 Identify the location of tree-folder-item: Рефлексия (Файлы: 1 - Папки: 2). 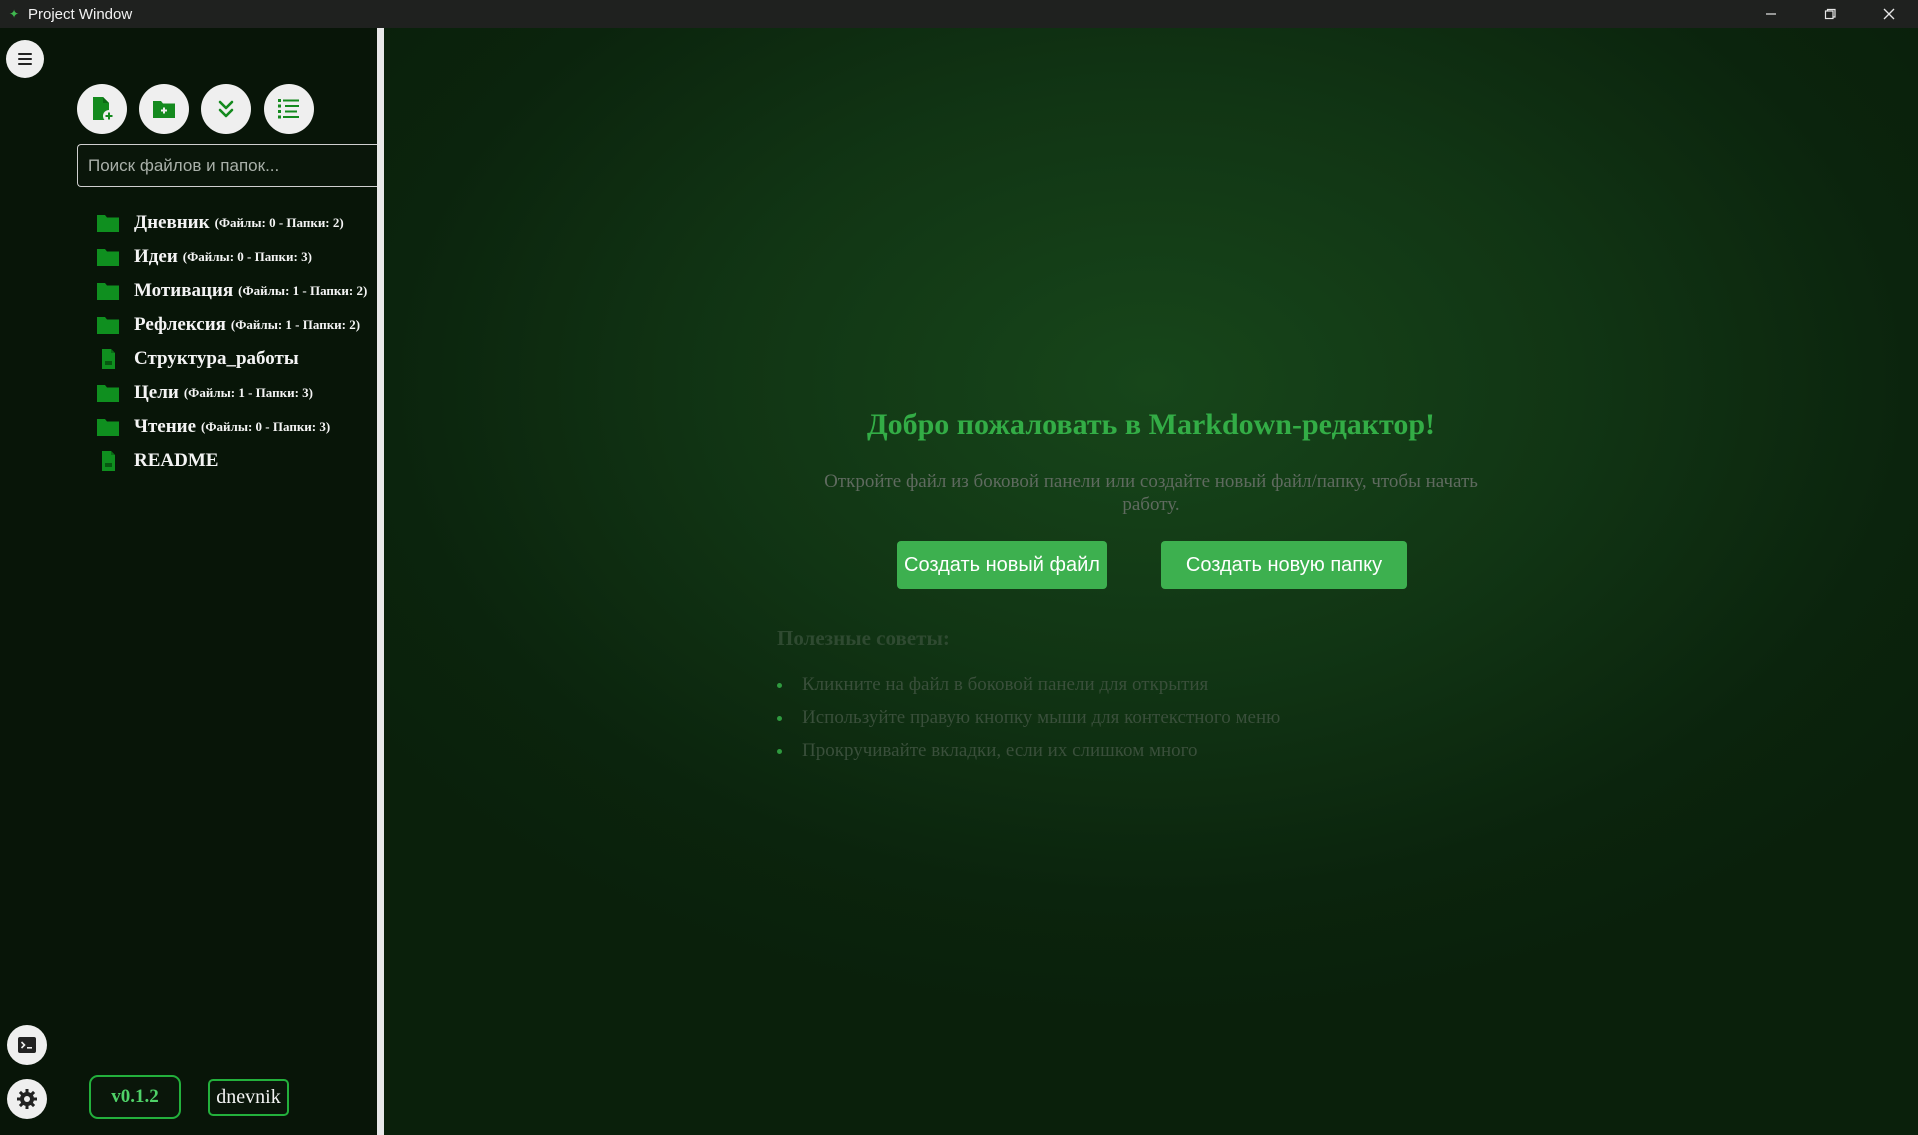
(236, 325).